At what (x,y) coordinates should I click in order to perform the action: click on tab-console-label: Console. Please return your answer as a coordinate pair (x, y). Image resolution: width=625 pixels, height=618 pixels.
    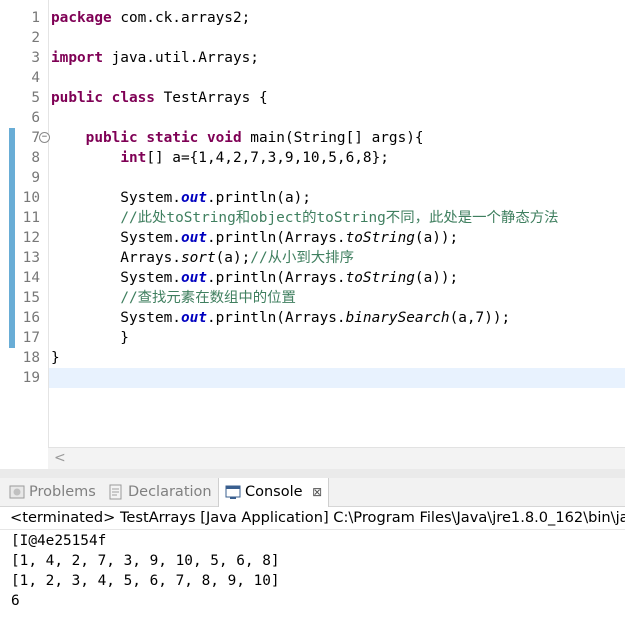
    Looking at the image, I should click on (274, 492).